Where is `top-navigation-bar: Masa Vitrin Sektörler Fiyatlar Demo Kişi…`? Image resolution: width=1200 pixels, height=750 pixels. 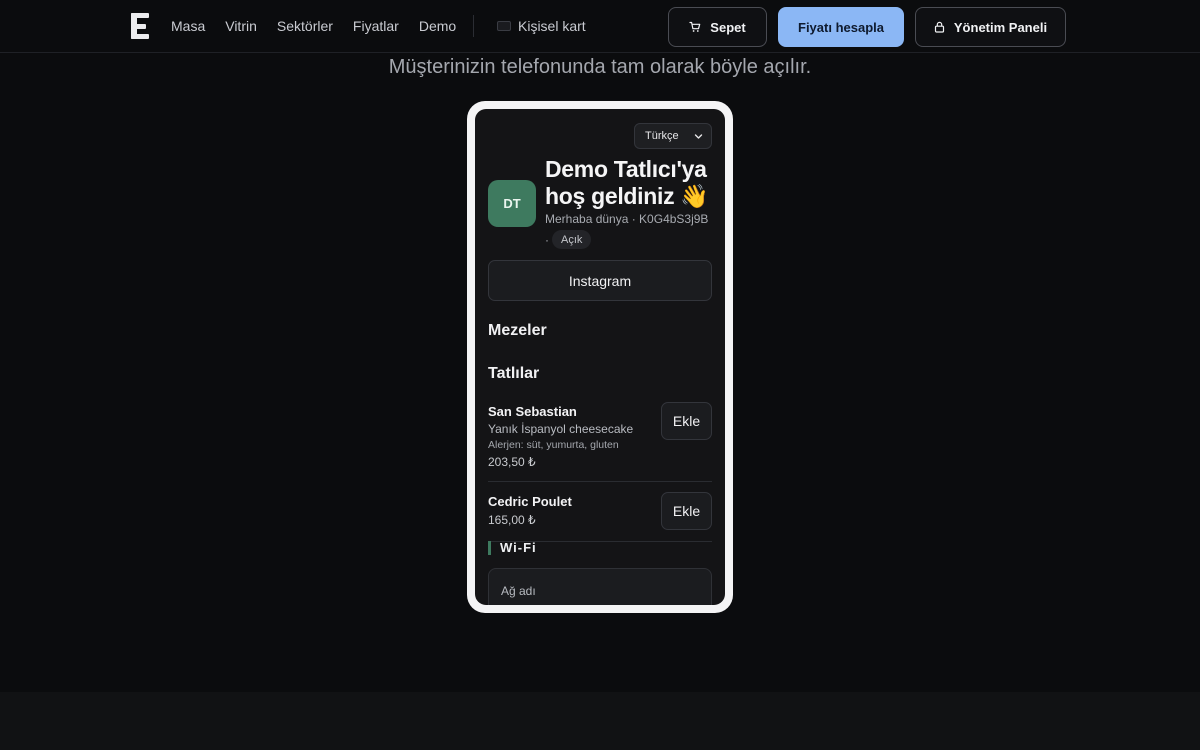
top-navigation-bar: Masa Vitrin Sektörler Fiyatlar Demo Kişi… is located at coordinates (600, 26).